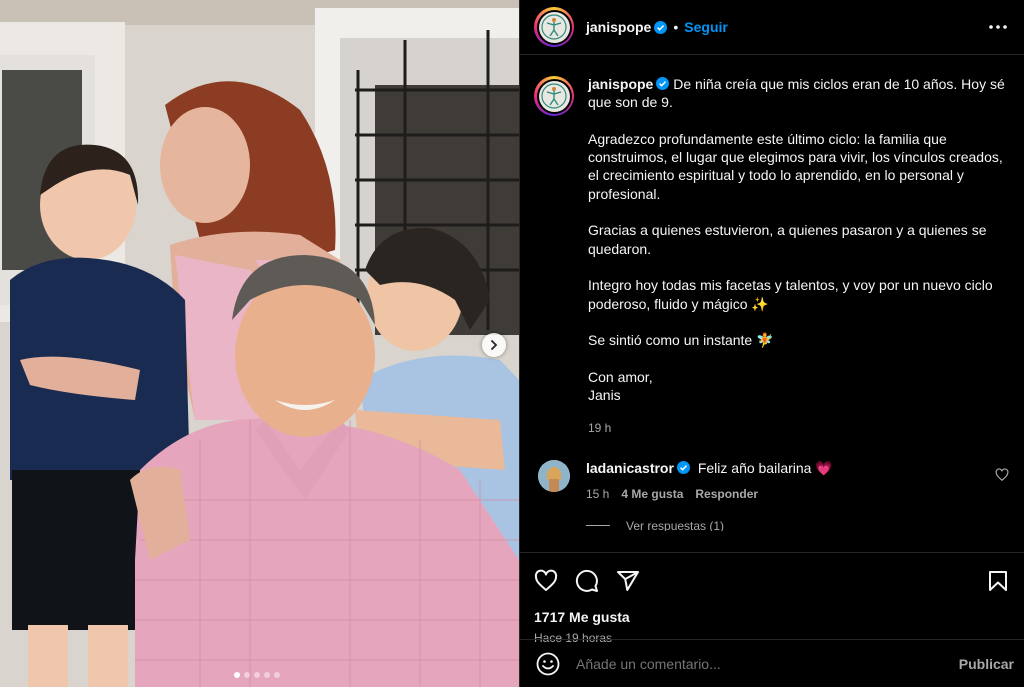  I want to click on bookmark-icon, so click(998, 581).